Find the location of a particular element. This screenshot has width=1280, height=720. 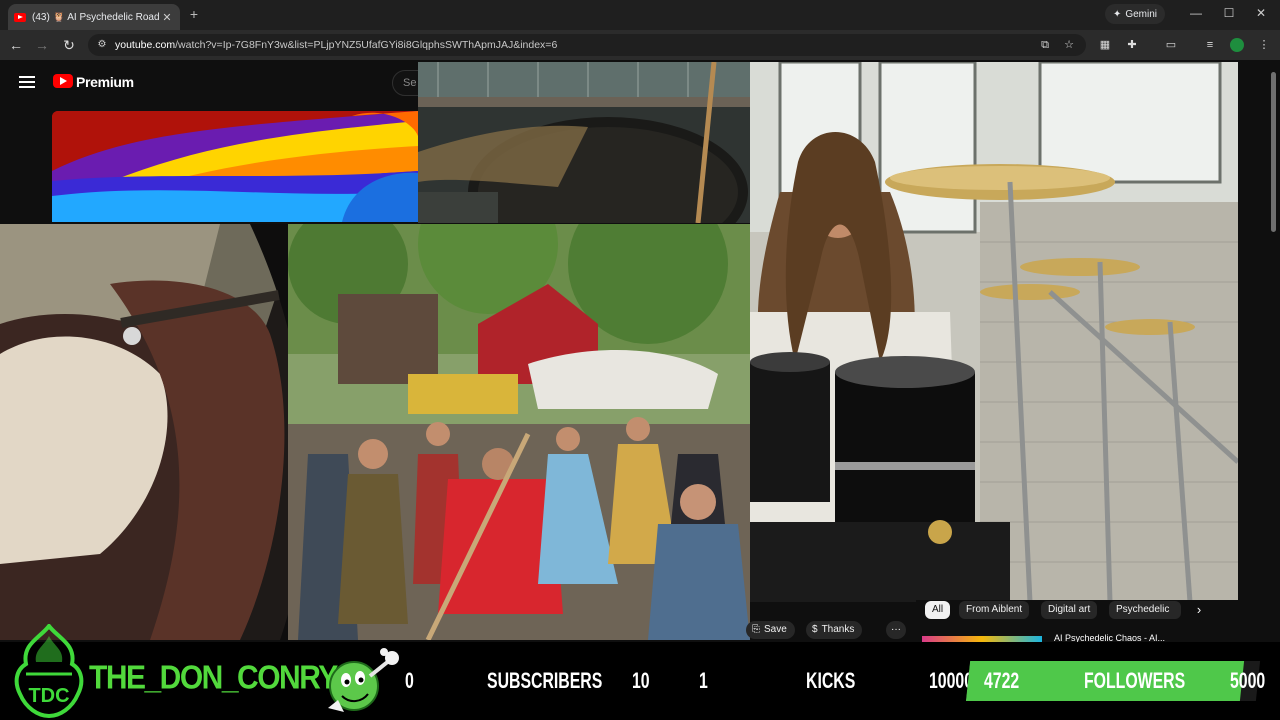

mascot-icon is located at coordinates (363, 680).